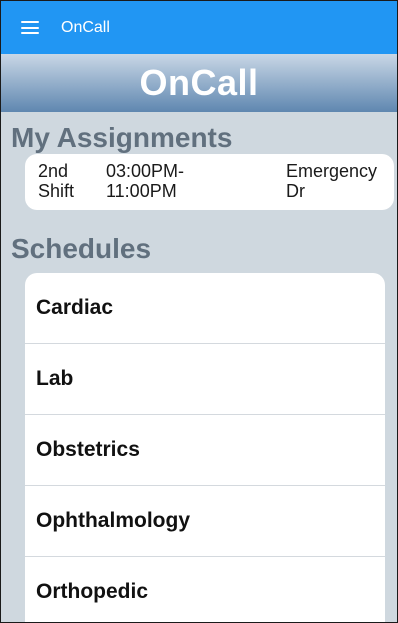 This screenshot has height=623, width=398. Describe the element at coordinates (30, 27) in the screenshot. I see `hamburger-menu-icon` at that location.